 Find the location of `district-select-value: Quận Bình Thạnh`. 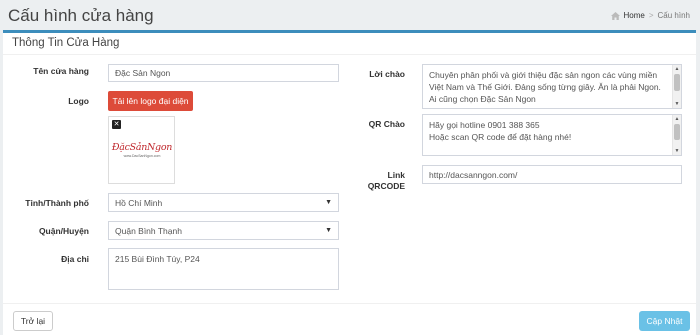

district-select-value: Quận Bình Thạnh is located at coordinates (148, 230).